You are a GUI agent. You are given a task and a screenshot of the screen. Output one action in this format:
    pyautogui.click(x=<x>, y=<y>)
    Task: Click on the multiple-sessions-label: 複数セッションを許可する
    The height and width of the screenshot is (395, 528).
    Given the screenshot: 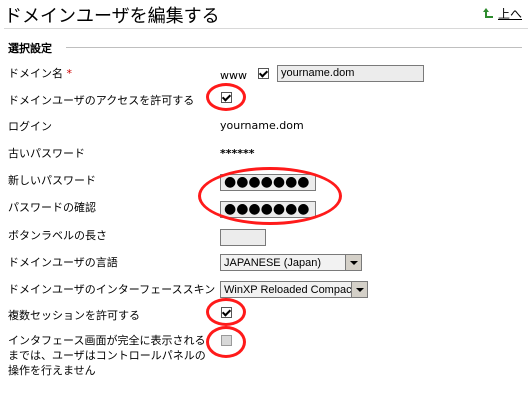 What is the action you would take?
    pyautogui.click(x=74, y=315)
    